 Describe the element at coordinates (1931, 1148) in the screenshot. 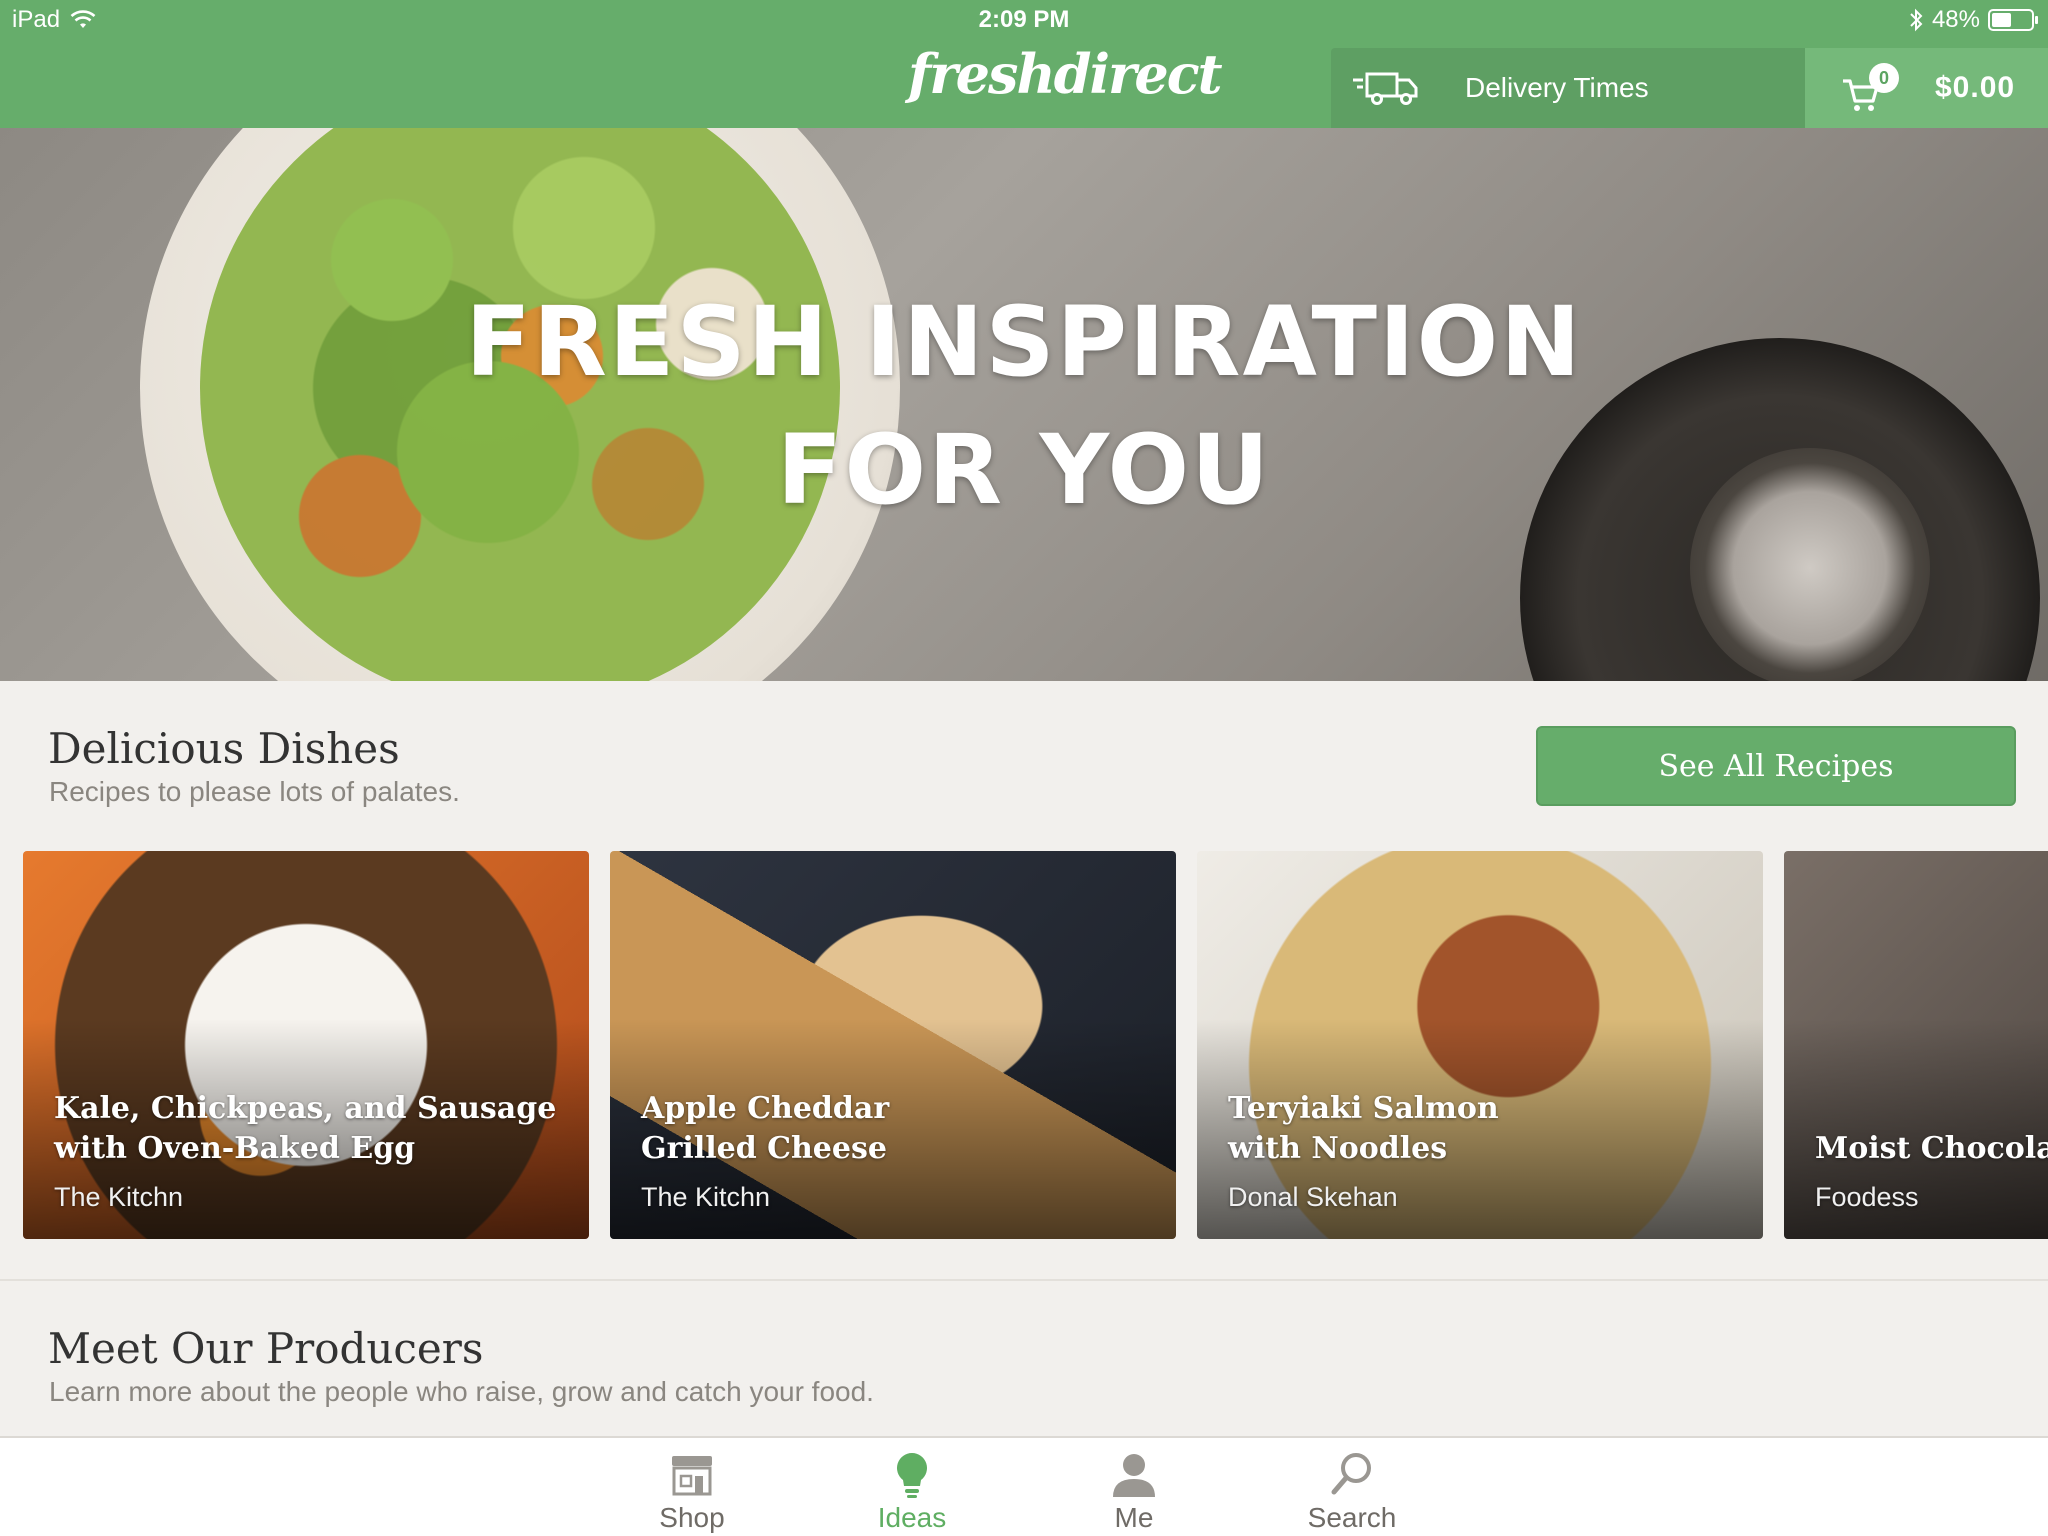

I see `recipe-title: Moist Chocolat` at that location.